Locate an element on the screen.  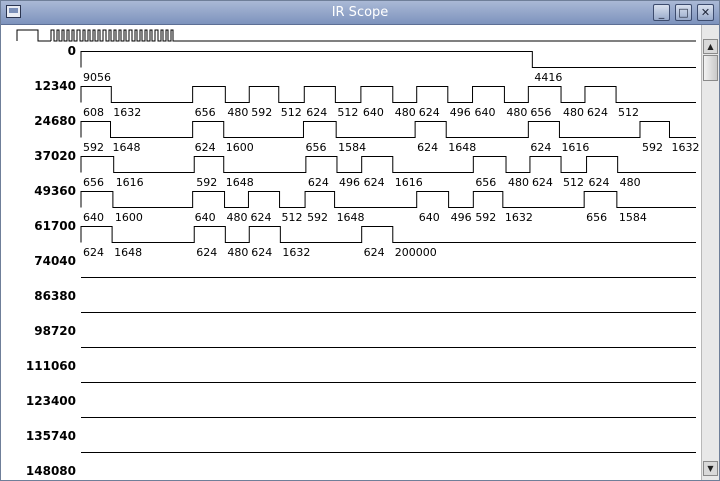
pulse-duration-label: 200000 is located at coordinates (416, 252).